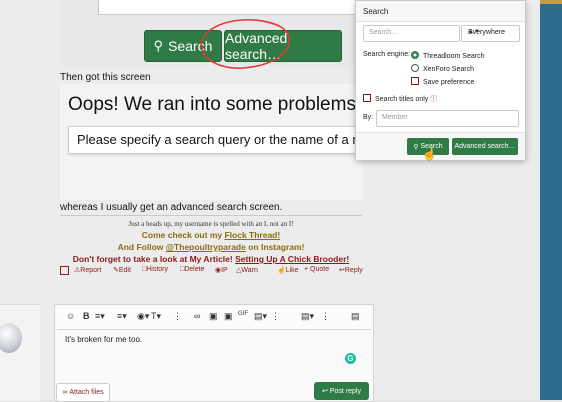 Image resolution: width=562 pixels, height=402 pixels. Describe the element at coordinates (206, 247) in the screenshot. I see `instagram-link: @Thepoultryparade` at that location.